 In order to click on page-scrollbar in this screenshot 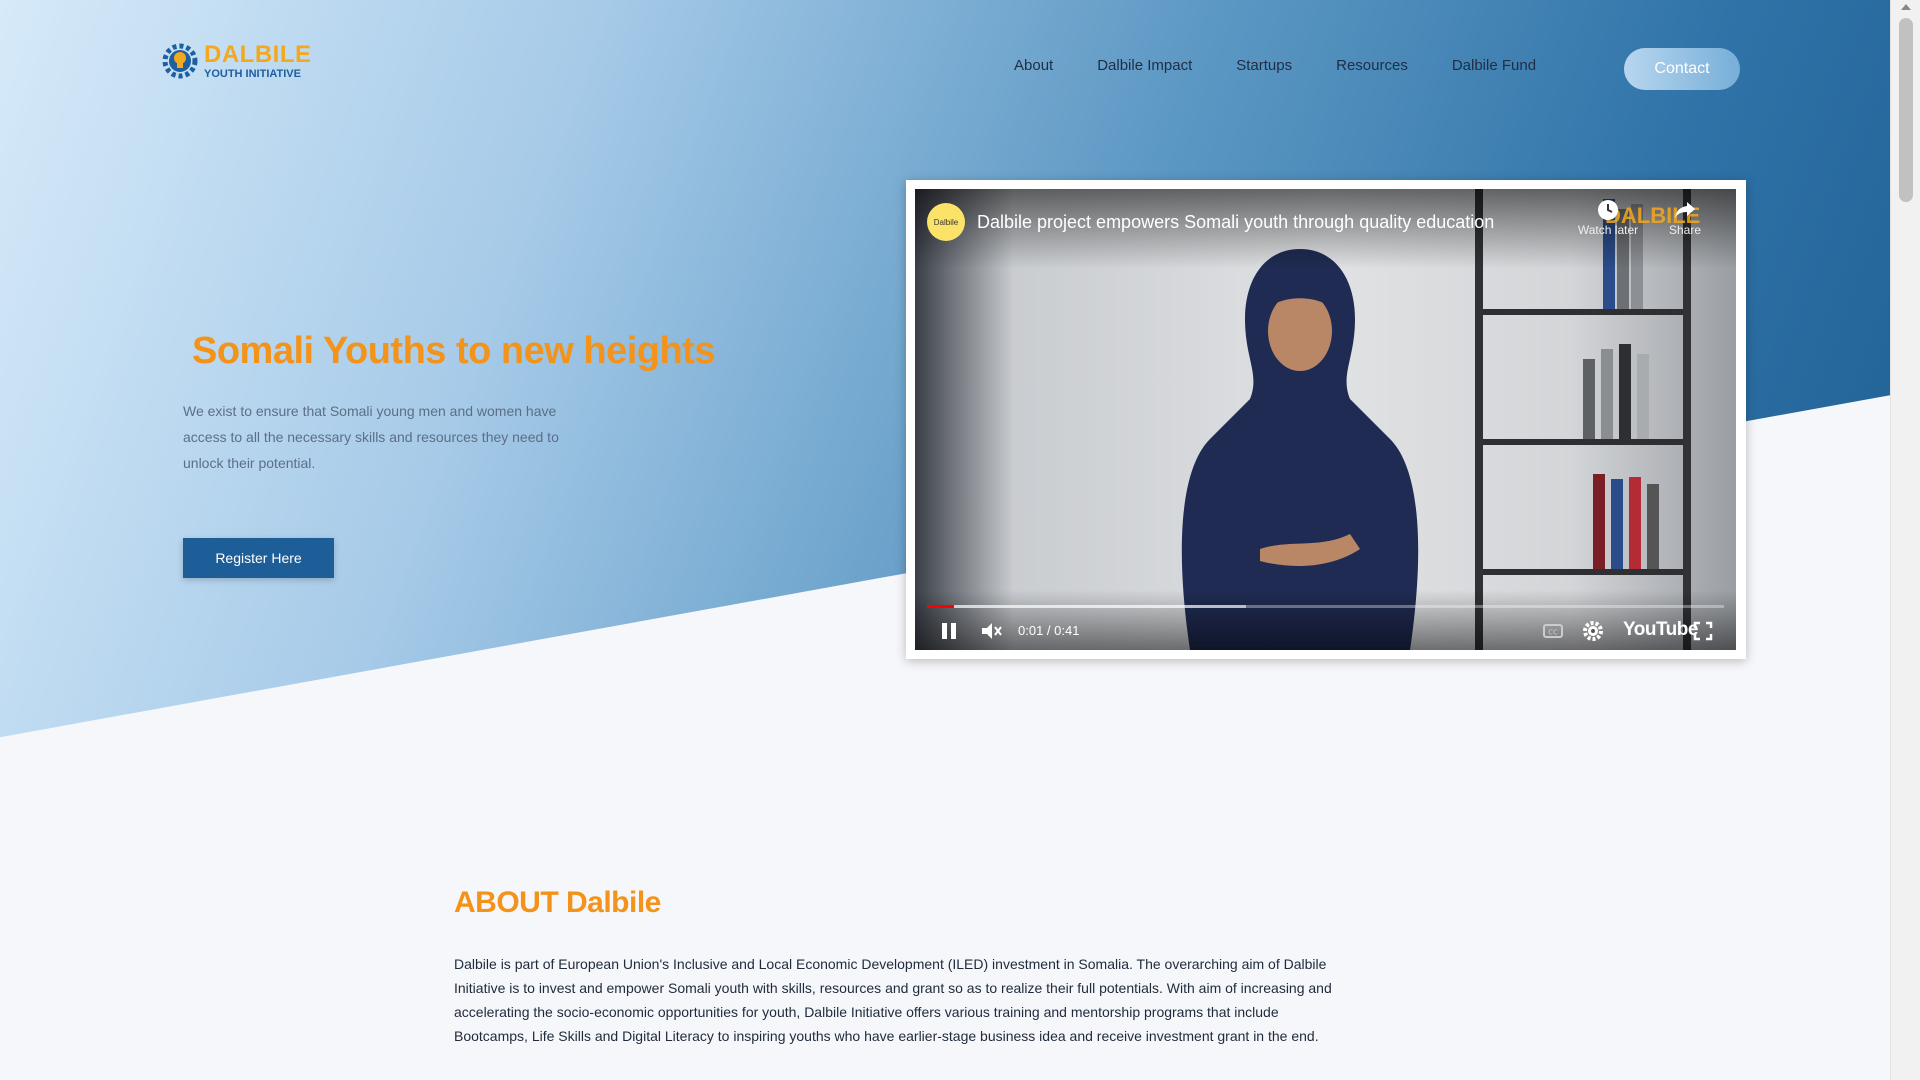, I will do `click(1905, 540)`.